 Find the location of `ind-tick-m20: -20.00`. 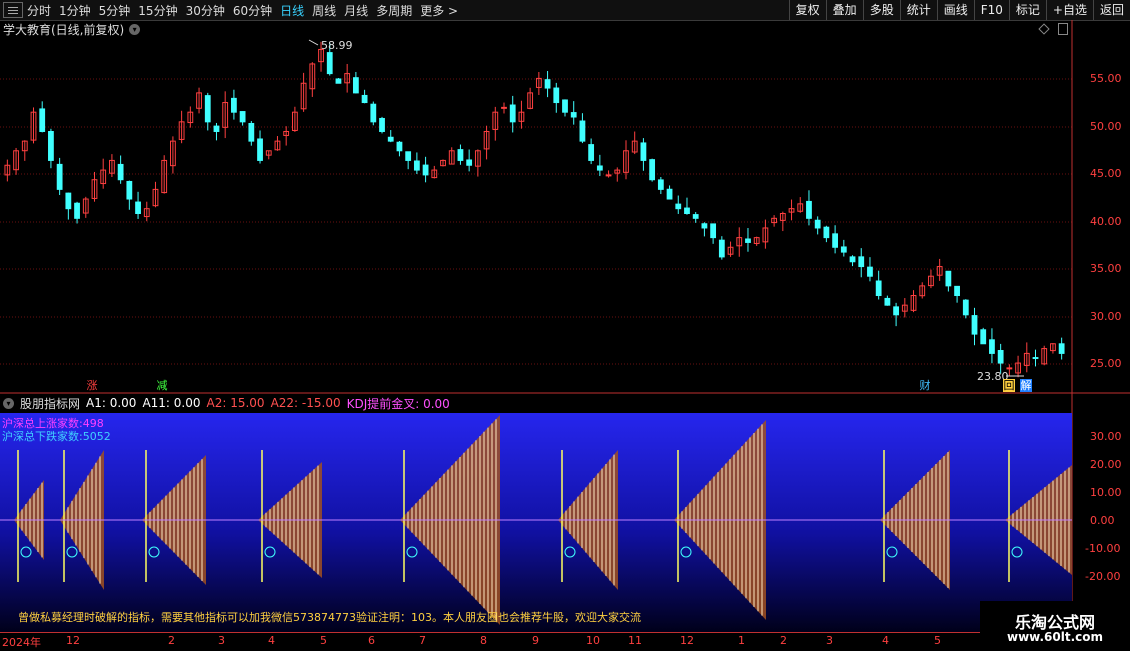

ind-tick-m20: -20.00 is located at coordinates (1103, 576).